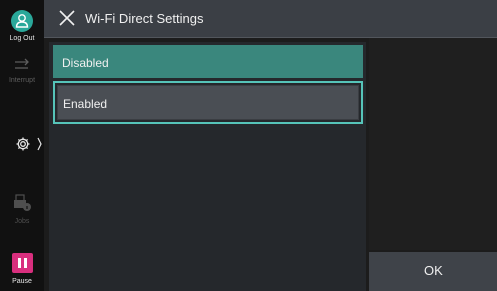 The height and width of the screenshot is (291, 497). What do you see at coordinates (208, 102) in the screenshot?
I see `option-enabled: Enabled` at bounding box center [208, 102].